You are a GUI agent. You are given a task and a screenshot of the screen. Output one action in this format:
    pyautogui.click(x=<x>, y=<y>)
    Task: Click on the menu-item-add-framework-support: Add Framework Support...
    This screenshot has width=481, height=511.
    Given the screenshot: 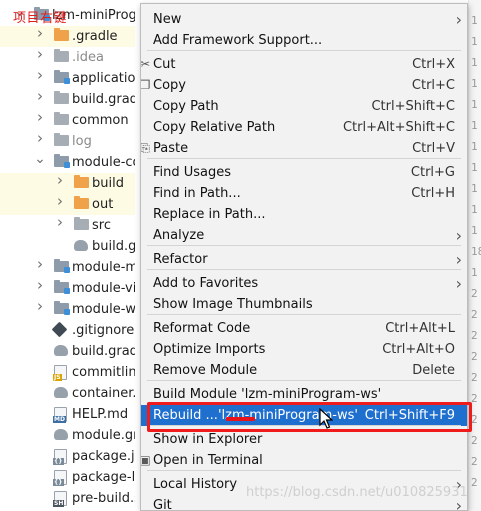 What is the action you would take?
    pyautogui.click(x=304, y=40)
    